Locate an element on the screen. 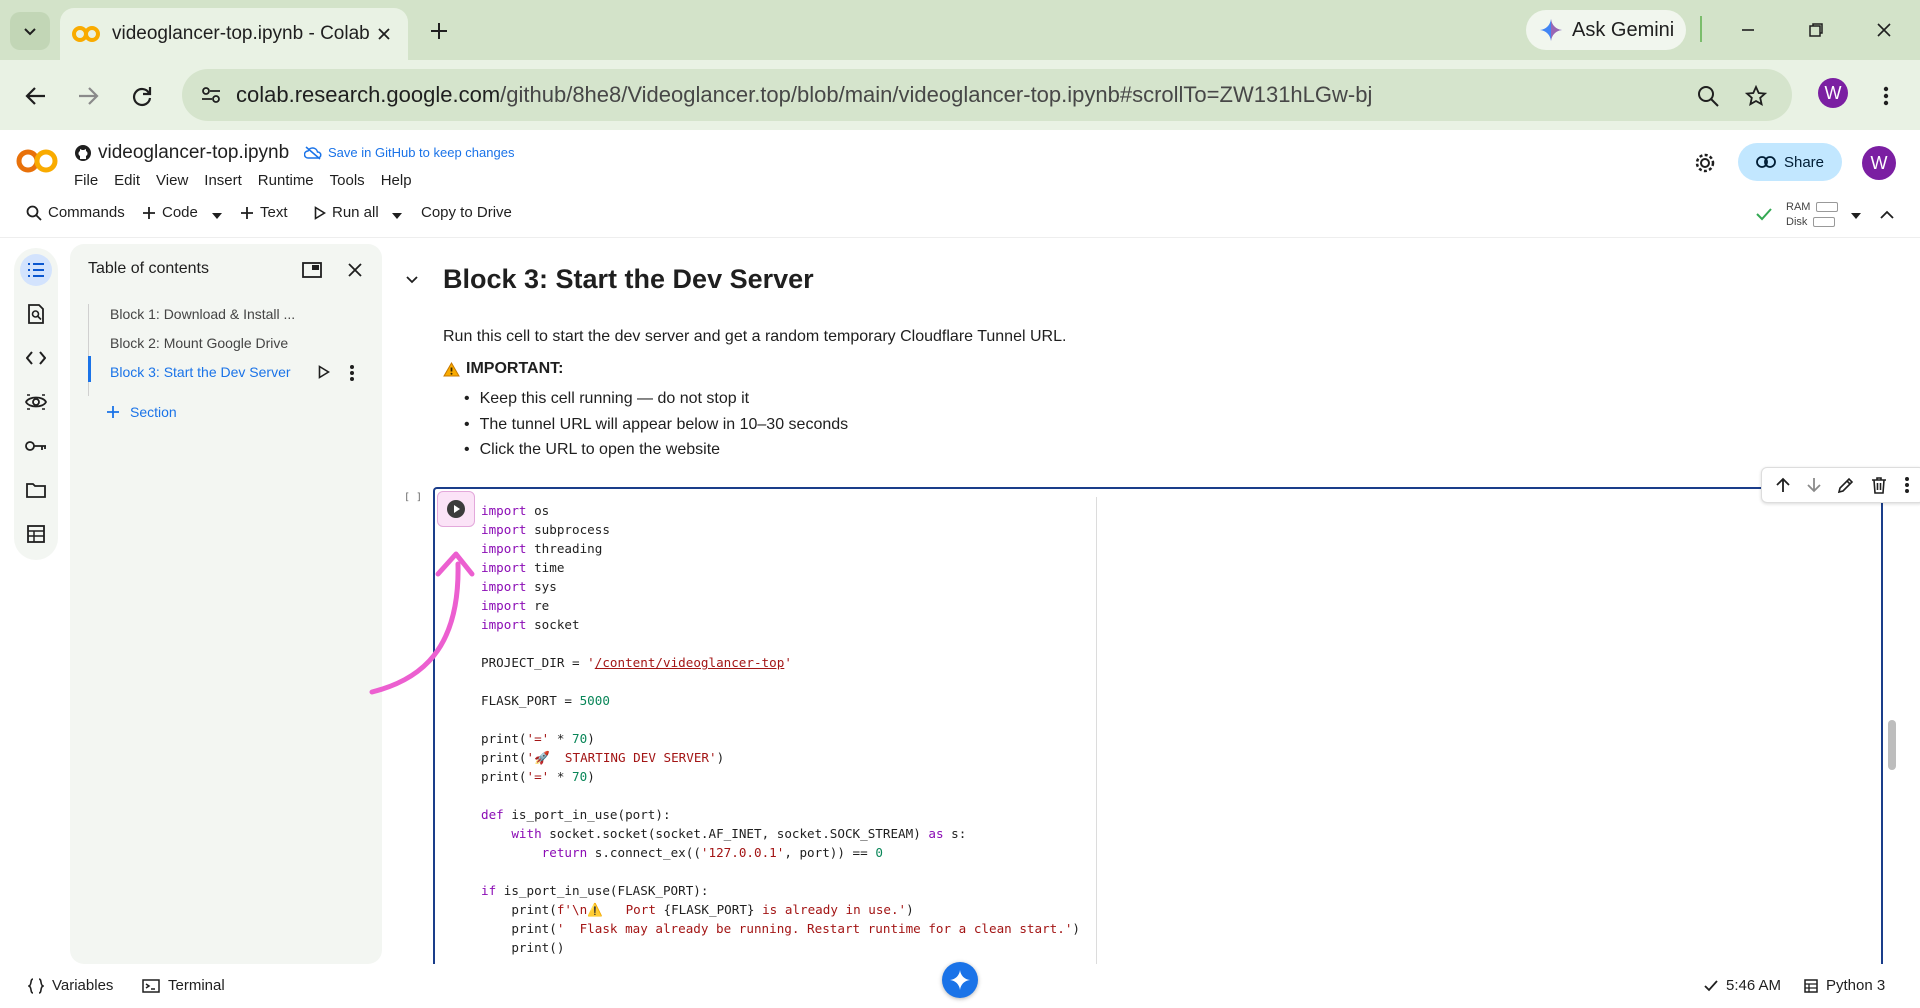 This screenshot has width=1920, height=1008. zoom-icon is located at coordinates (1708, 96).